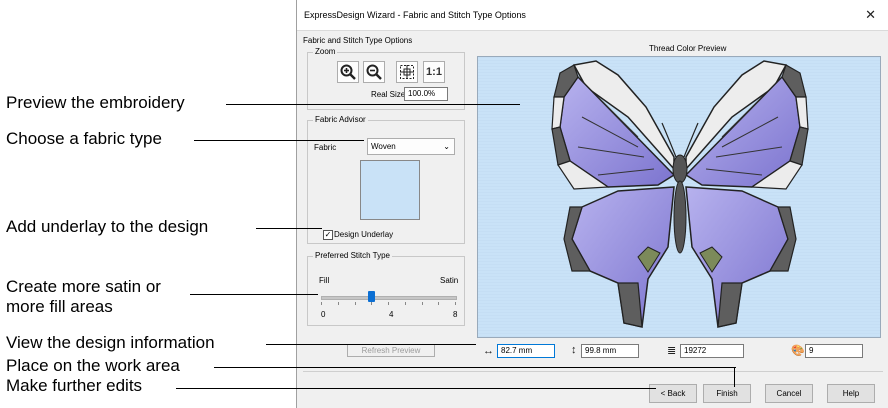  Describe the element at coordinates (364, 234) in the screenshot. I see `underlay-label: Design Underlay` at that location.